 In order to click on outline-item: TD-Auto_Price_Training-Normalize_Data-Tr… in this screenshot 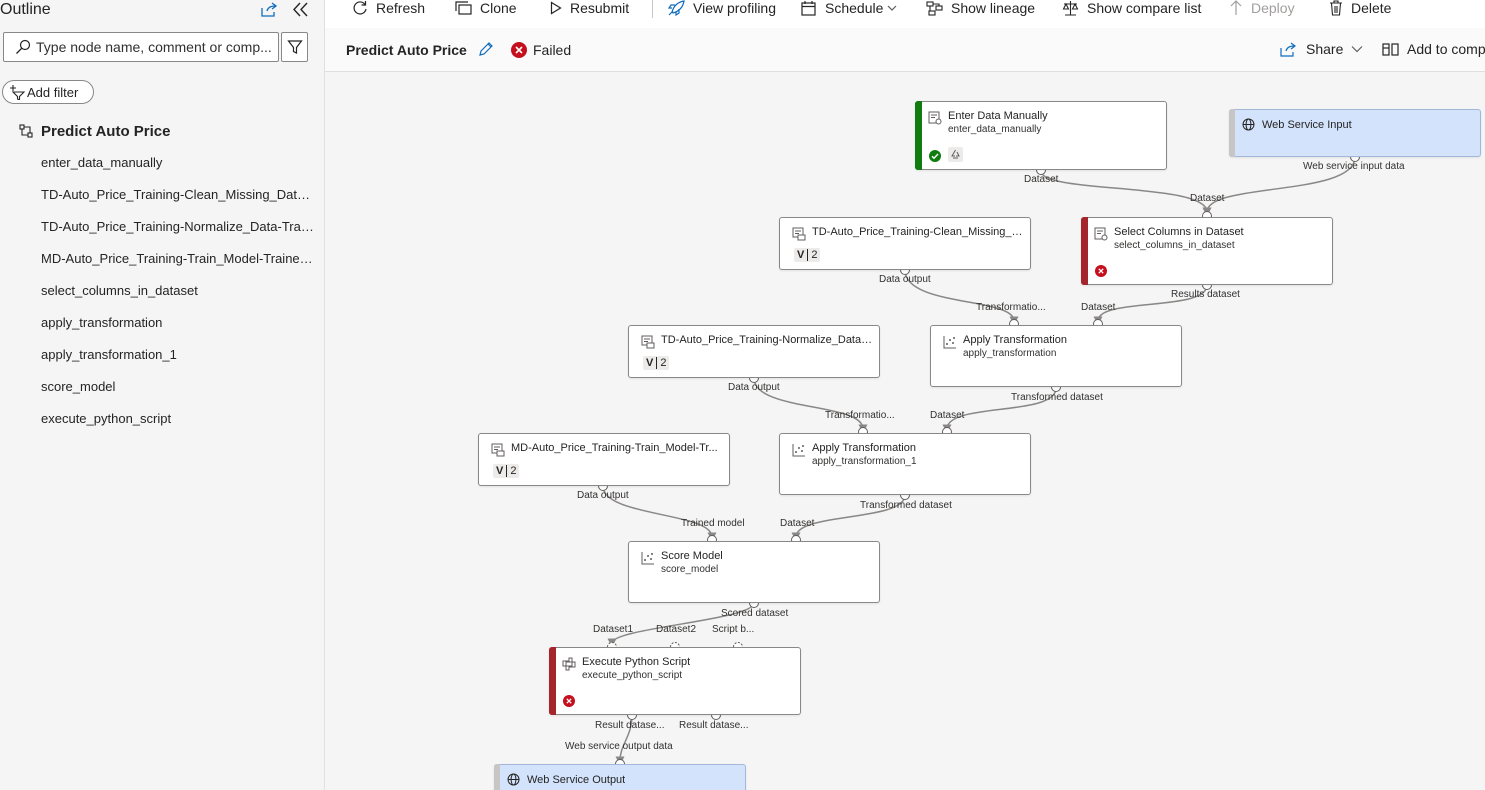, I will do `click(179, 234)`.